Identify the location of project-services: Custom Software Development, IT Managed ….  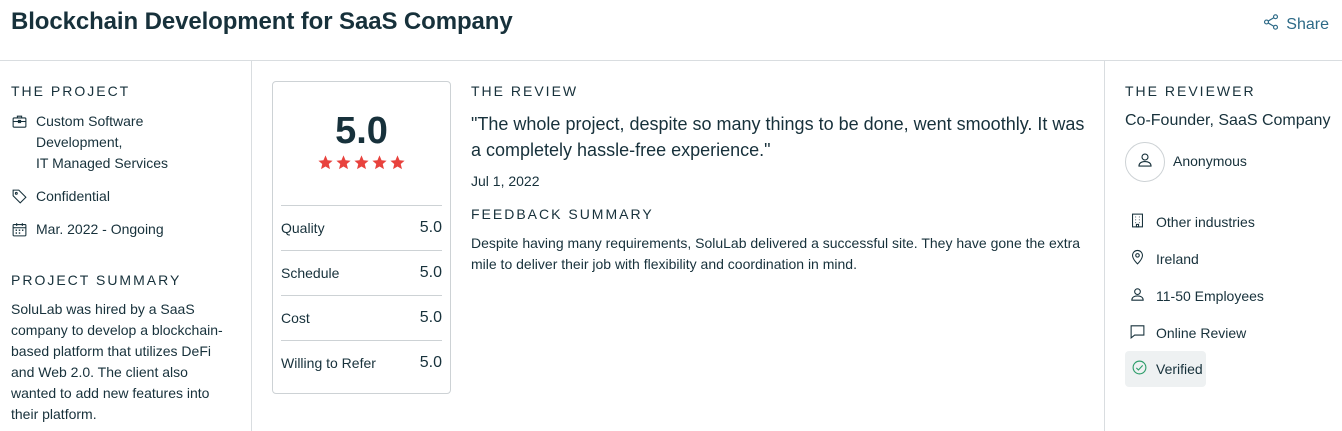
(89, 142).